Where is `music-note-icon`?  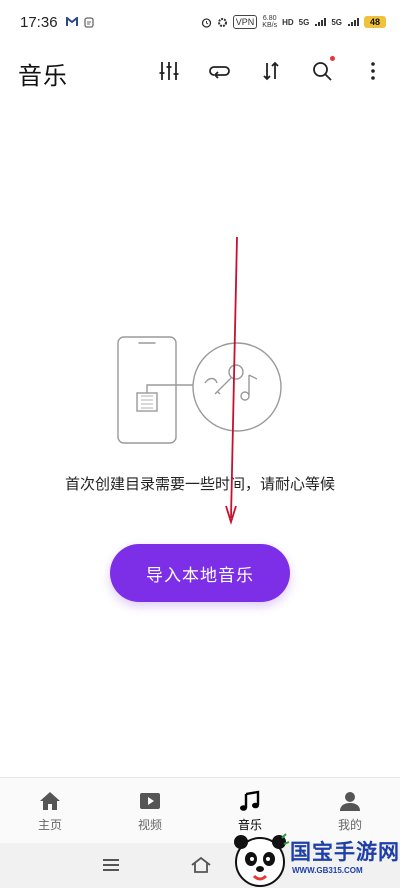
music-note-icon is located at coordinates (250, 800).